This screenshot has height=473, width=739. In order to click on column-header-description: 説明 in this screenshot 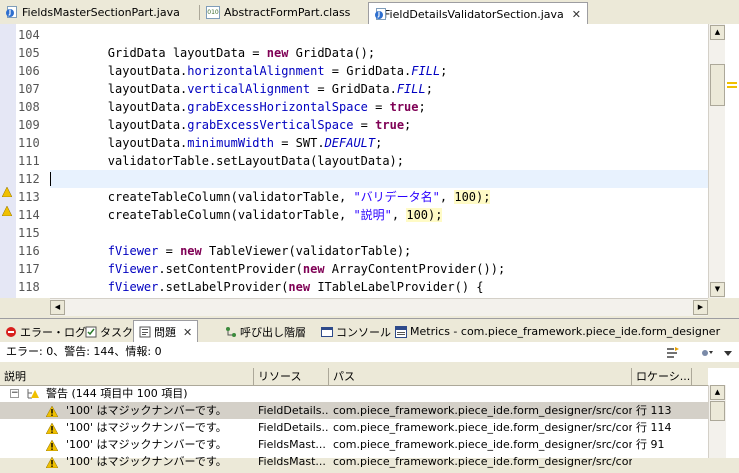, I will do `click(127, 376)`.